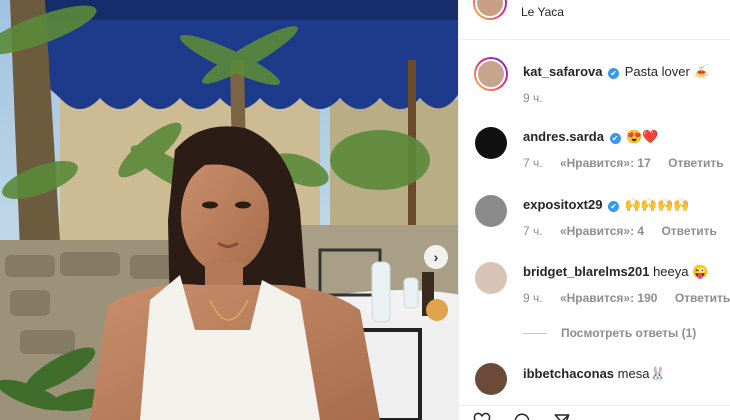 The height and width of the screenshot is (420, 730). I want to click on caption-text: Pasta lover 🍝, so click(667, 71).